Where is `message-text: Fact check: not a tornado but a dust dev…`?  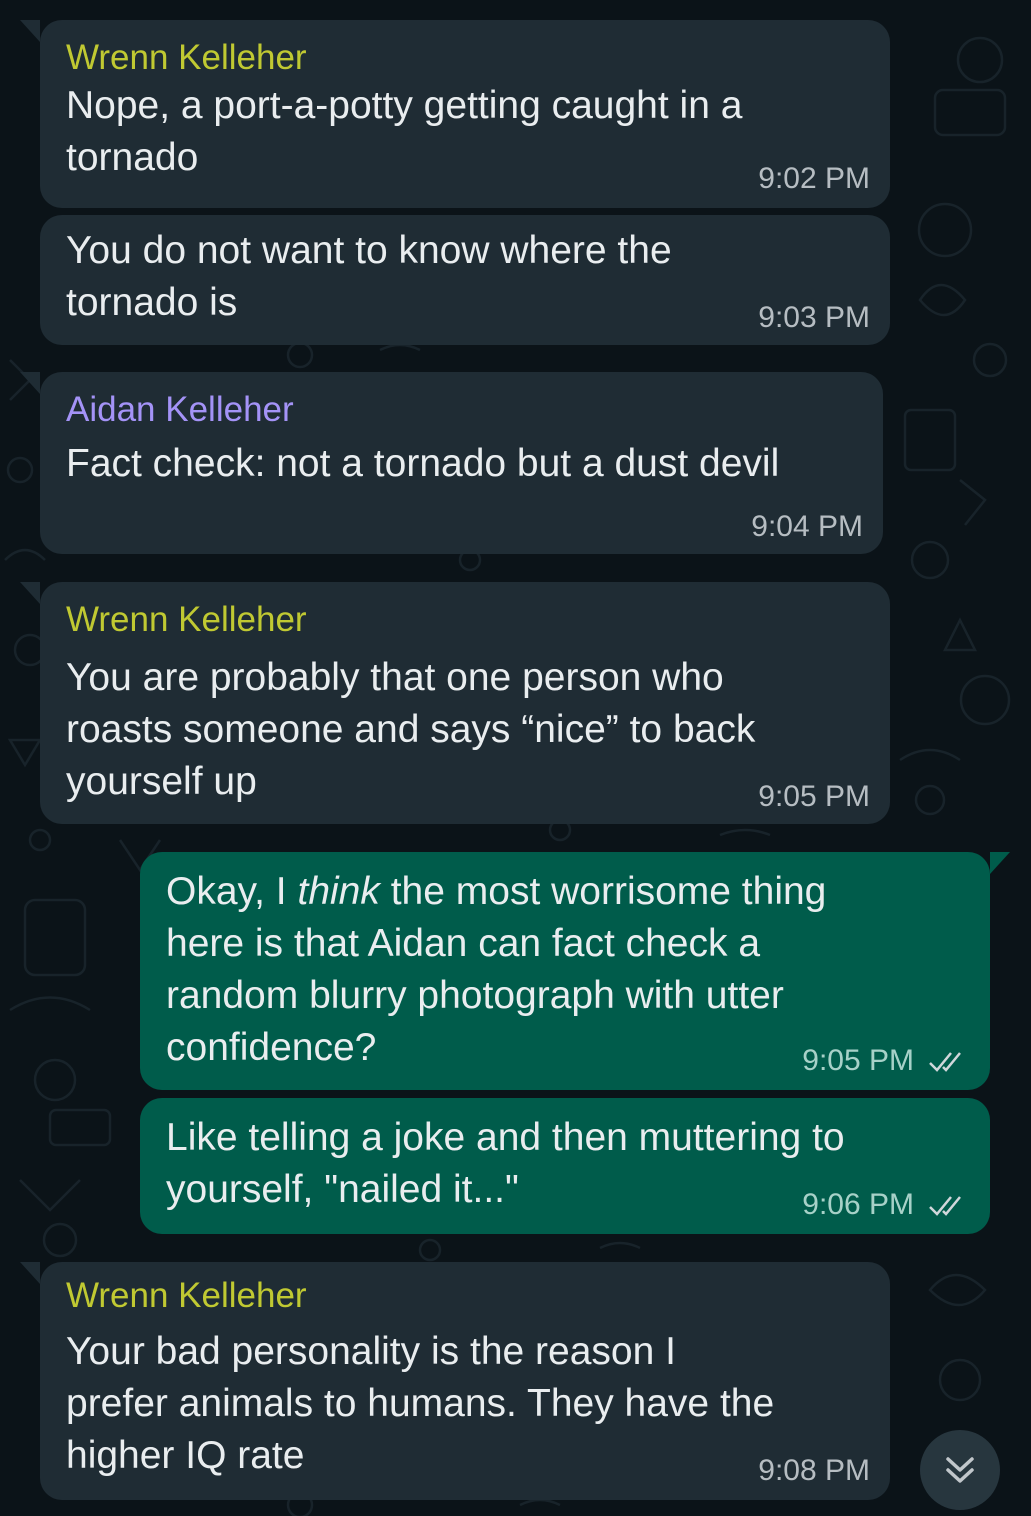 message-text: Fact check: not a tornado but a dust dev… is located at coordinates (422, 464).